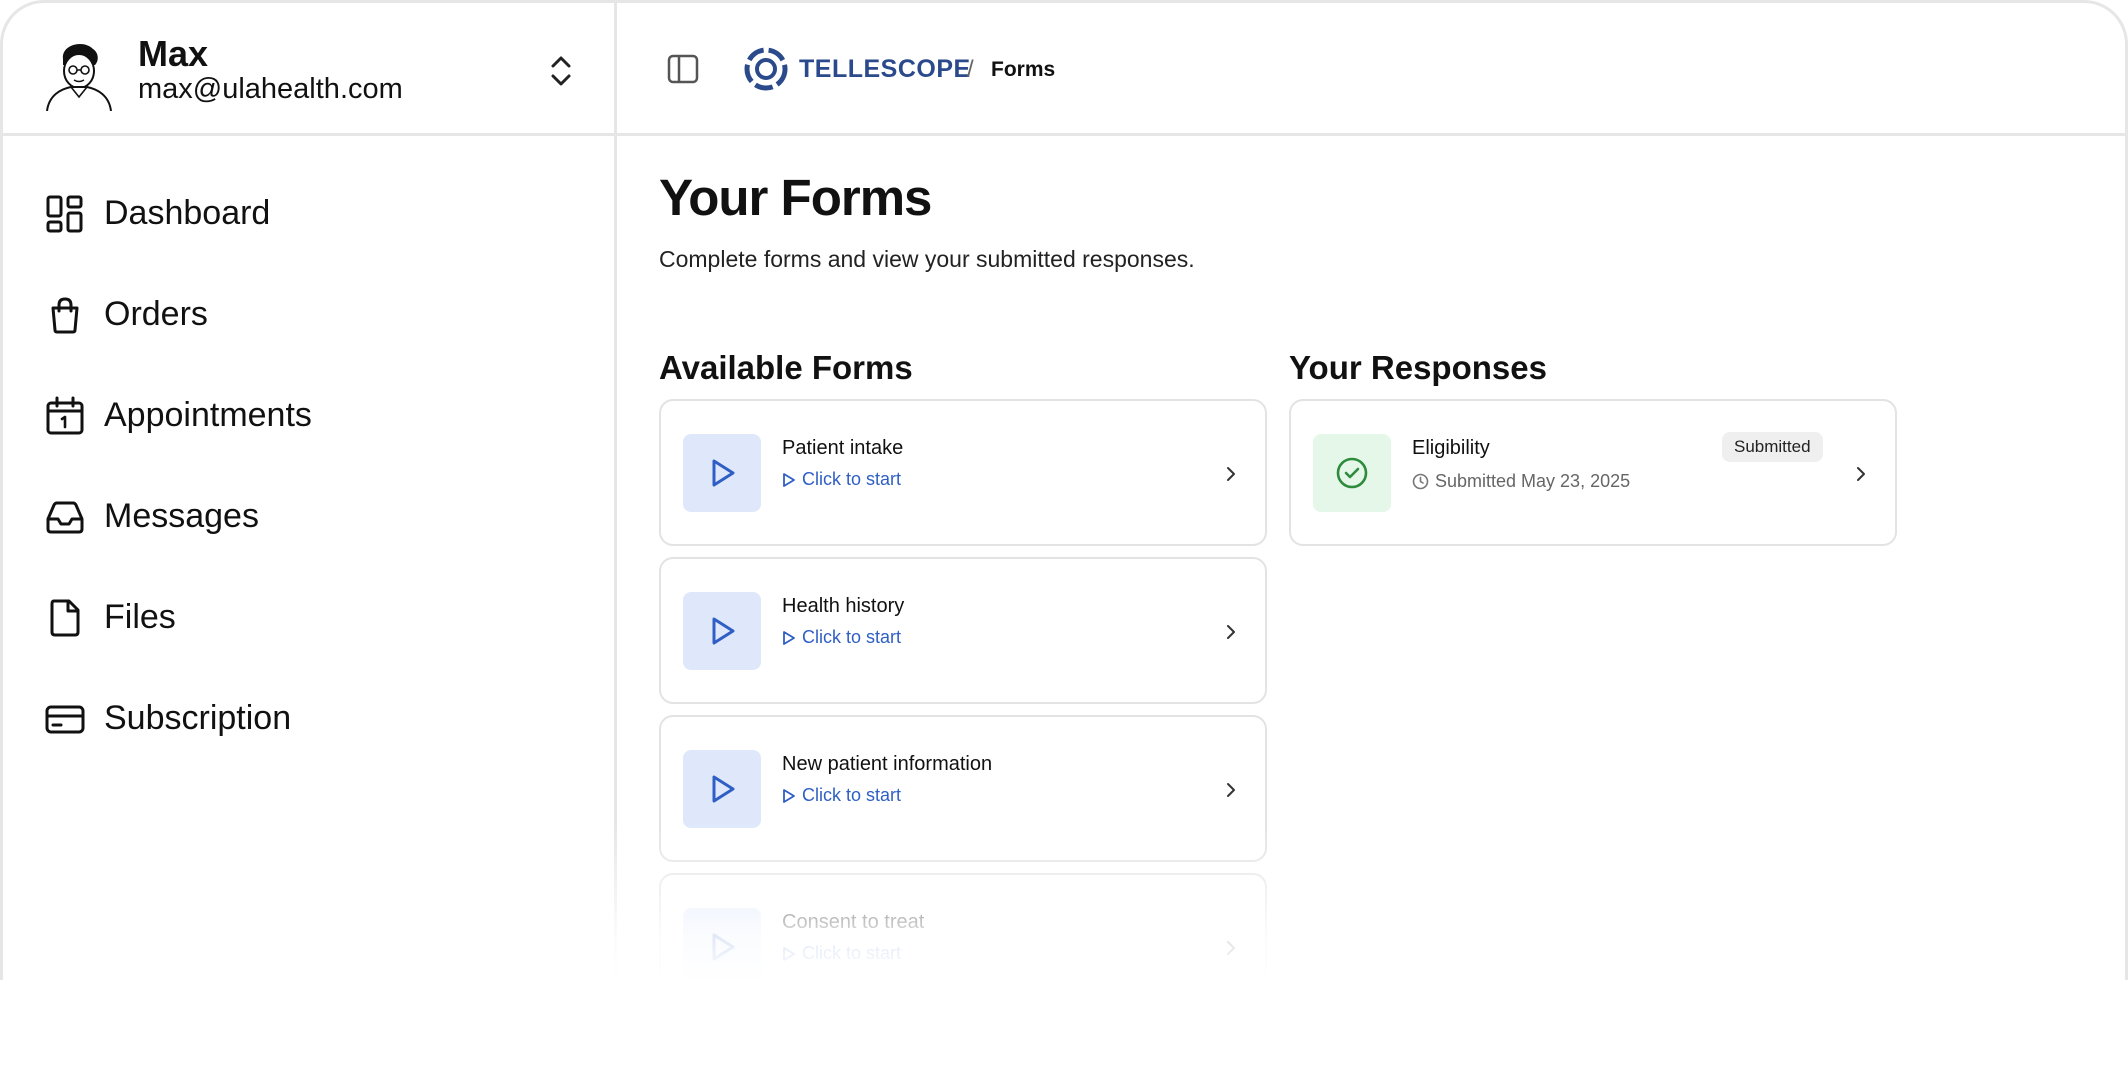 This screenshot has width=2128, height=1066. Describe the element at coordinates (843, 448) in the screenshot. I see `form-title: Patient intake` at that location.